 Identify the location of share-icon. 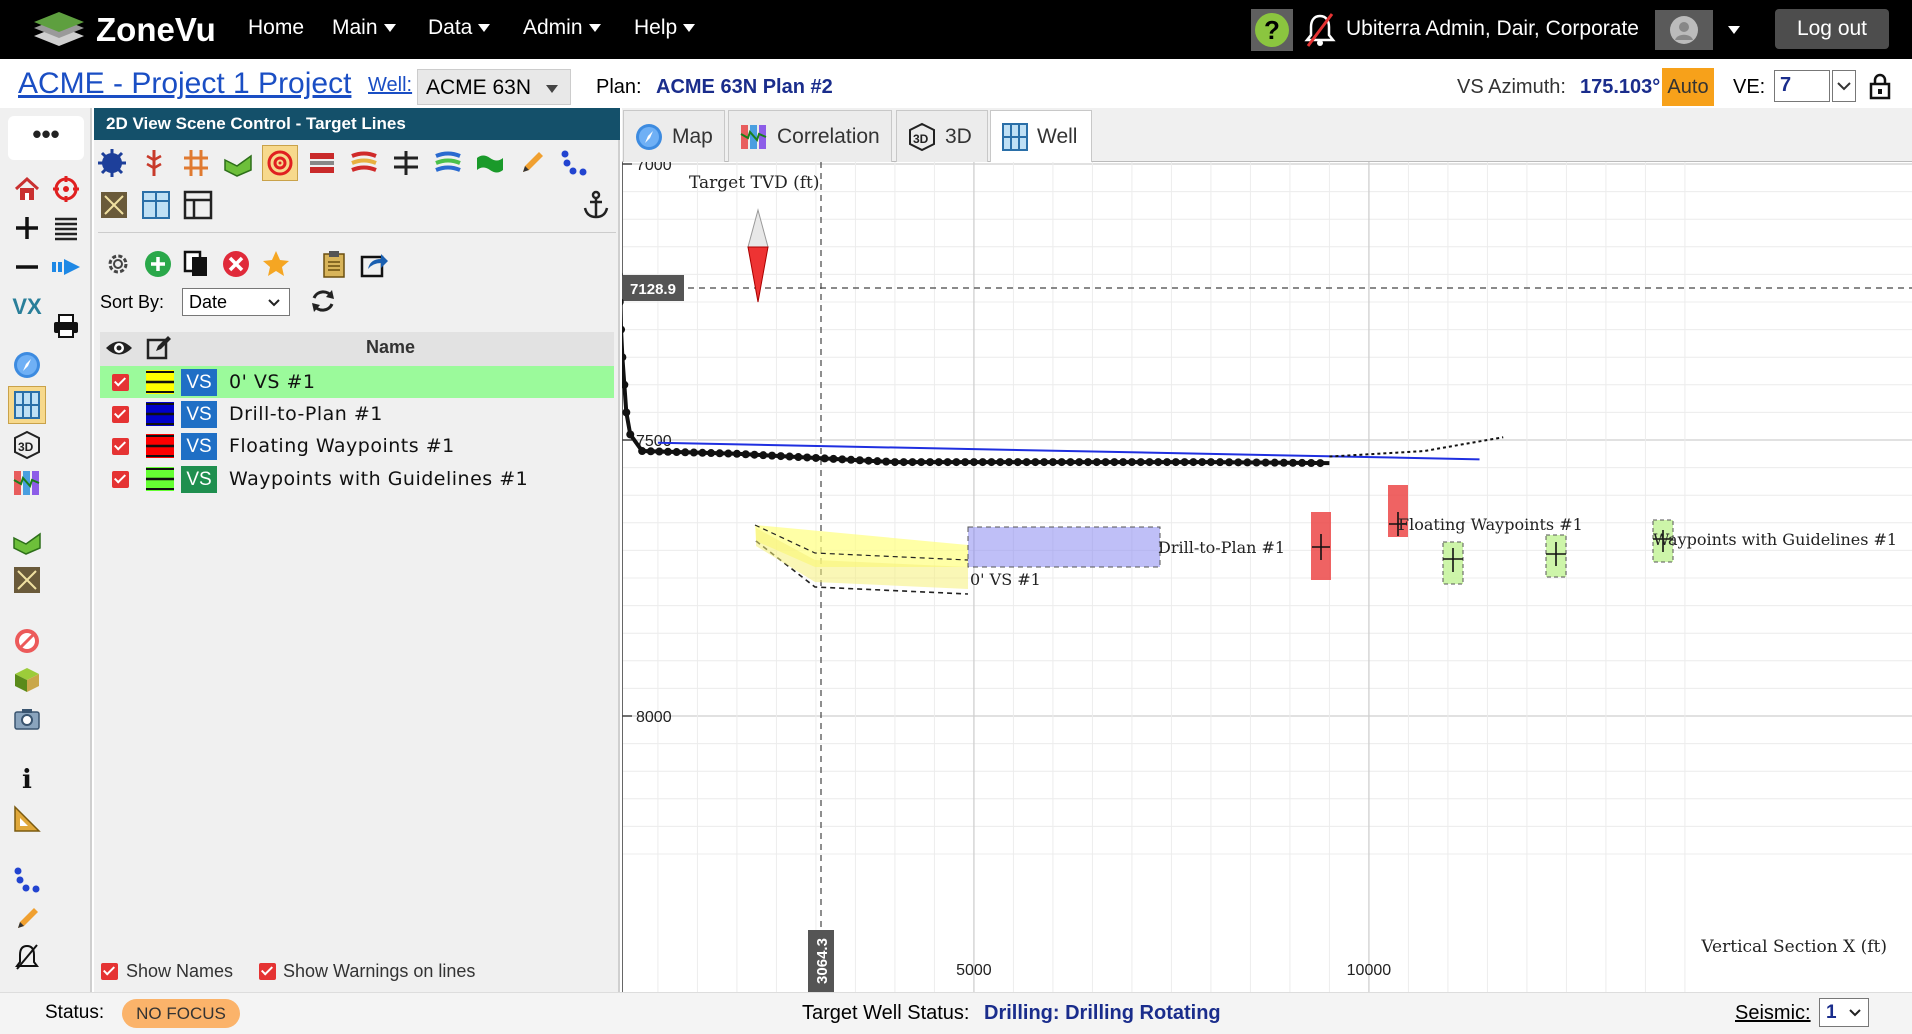
(374, 264).